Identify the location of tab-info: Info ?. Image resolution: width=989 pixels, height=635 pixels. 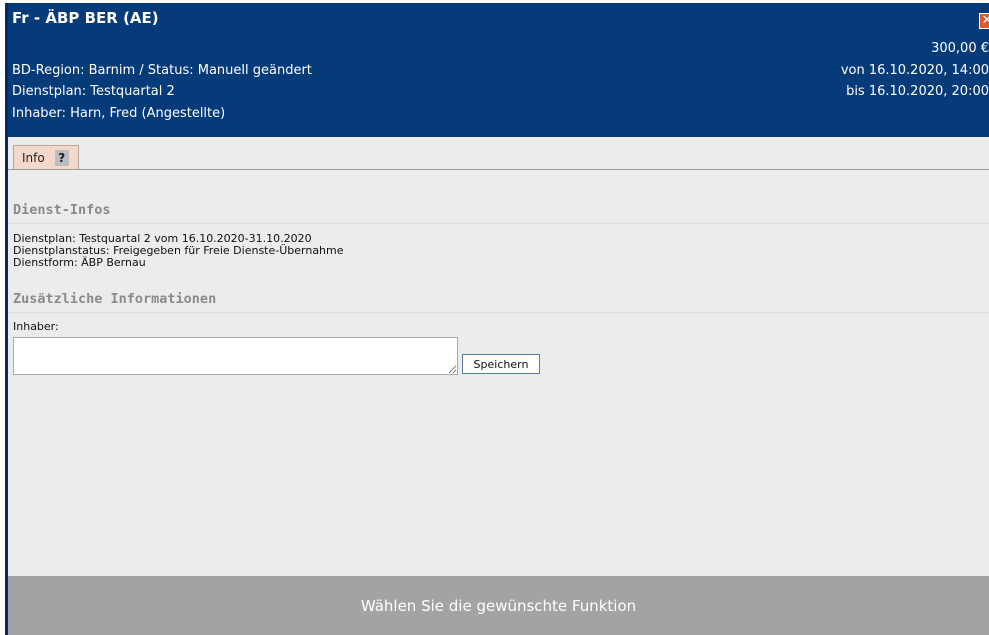
(46, 157).